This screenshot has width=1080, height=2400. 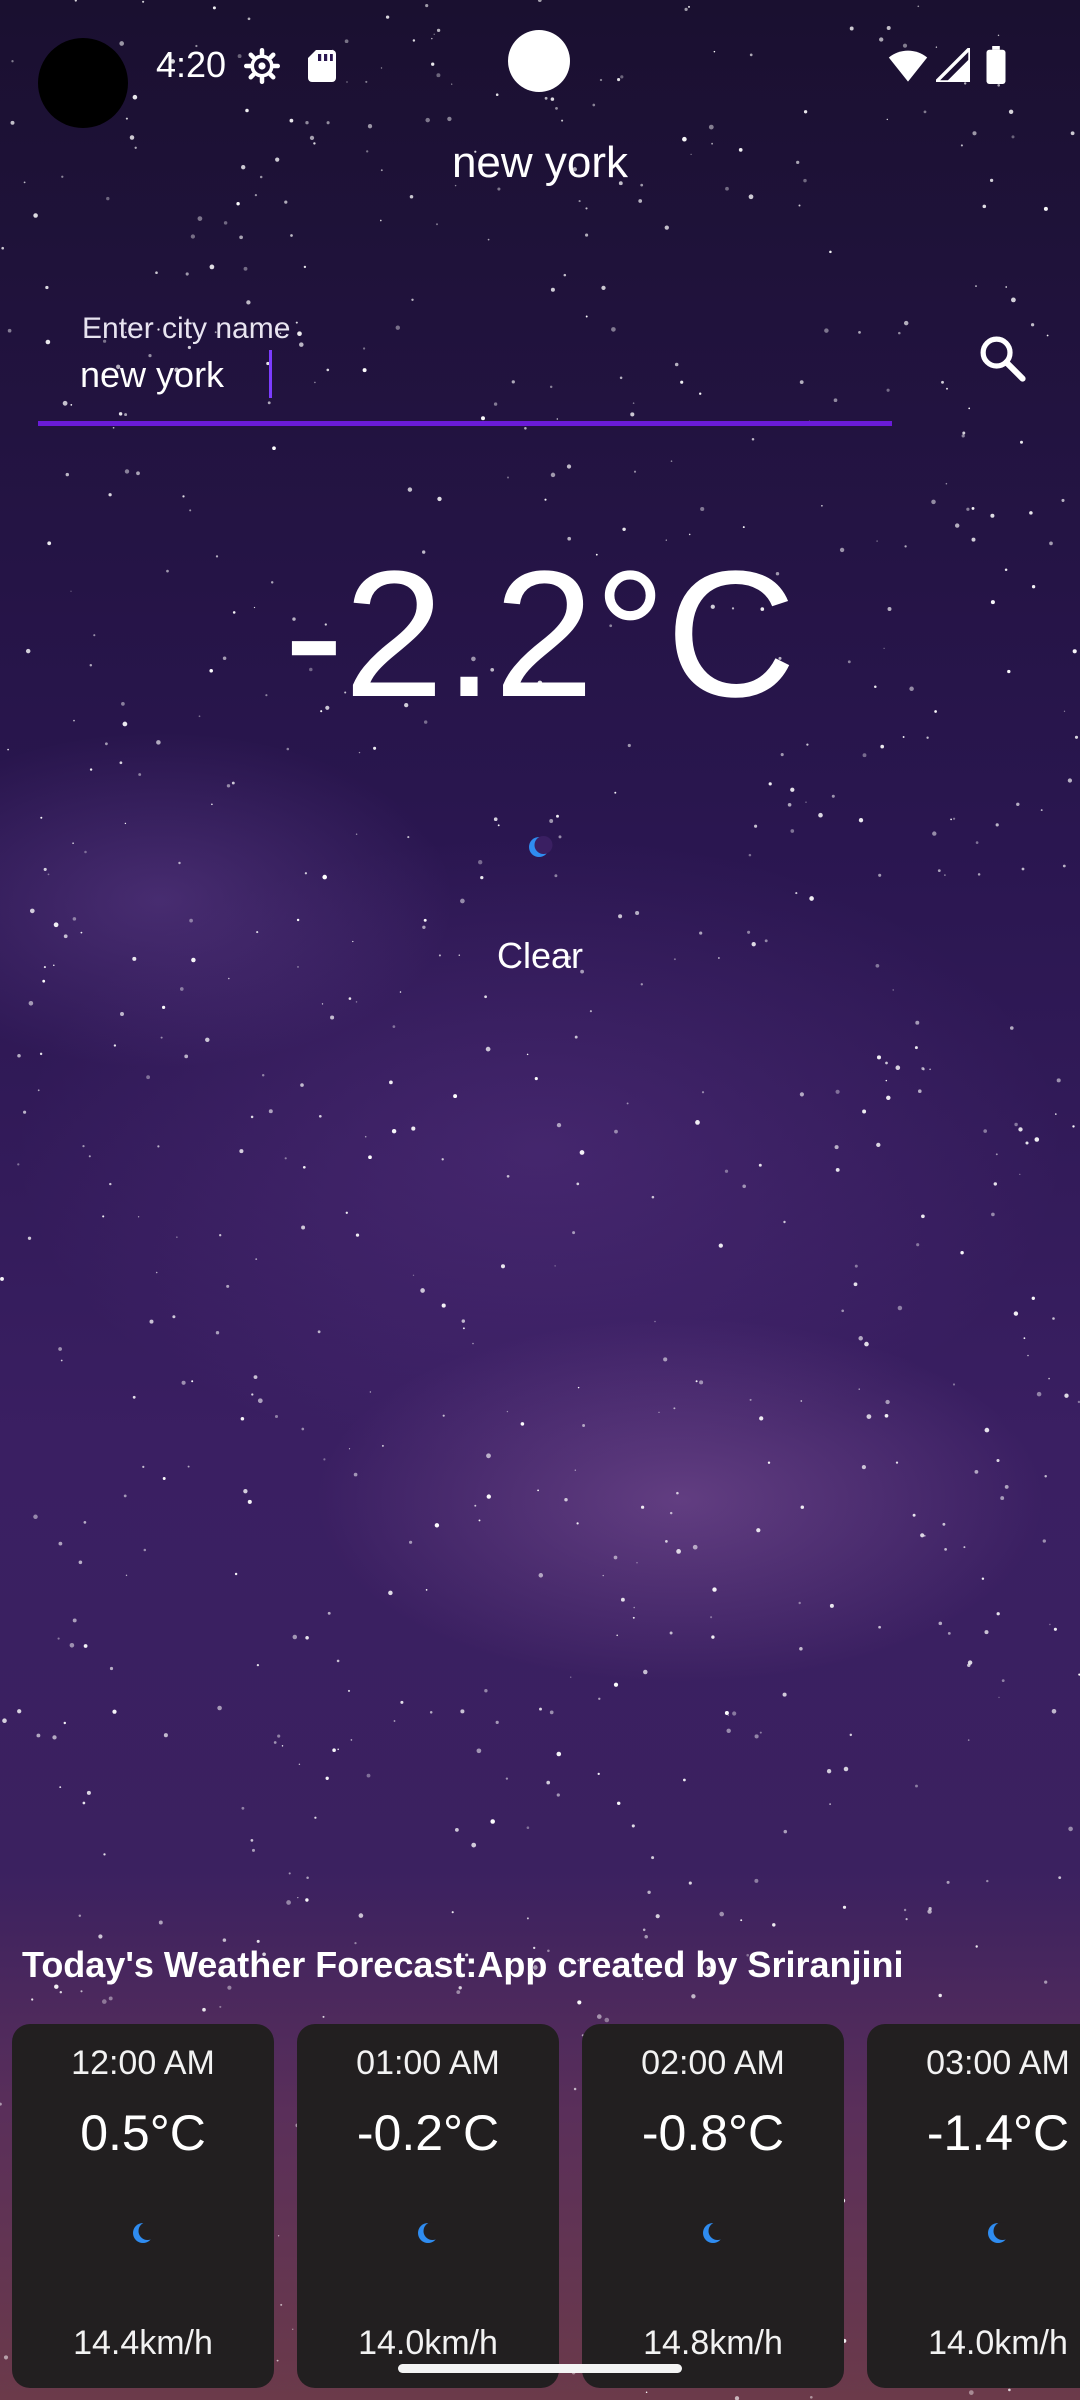 I want to click on city-title: new york, so click(x=540, y=162).